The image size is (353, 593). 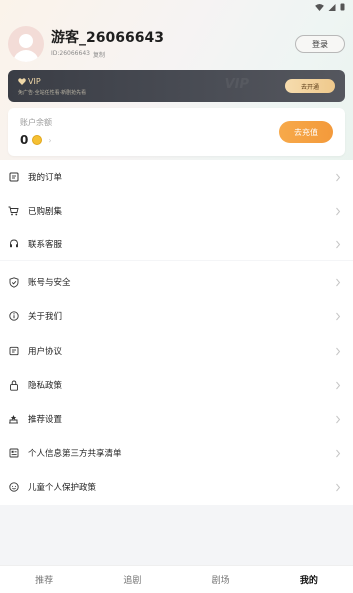 I want to click on user-id: ID:26066643, so click(x=70, y=53).